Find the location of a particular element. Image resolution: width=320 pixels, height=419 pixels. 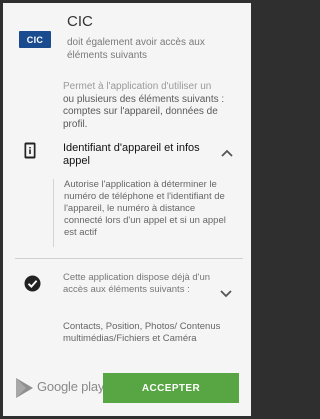

chevron-up-icon is located at coordinates (227, 153).